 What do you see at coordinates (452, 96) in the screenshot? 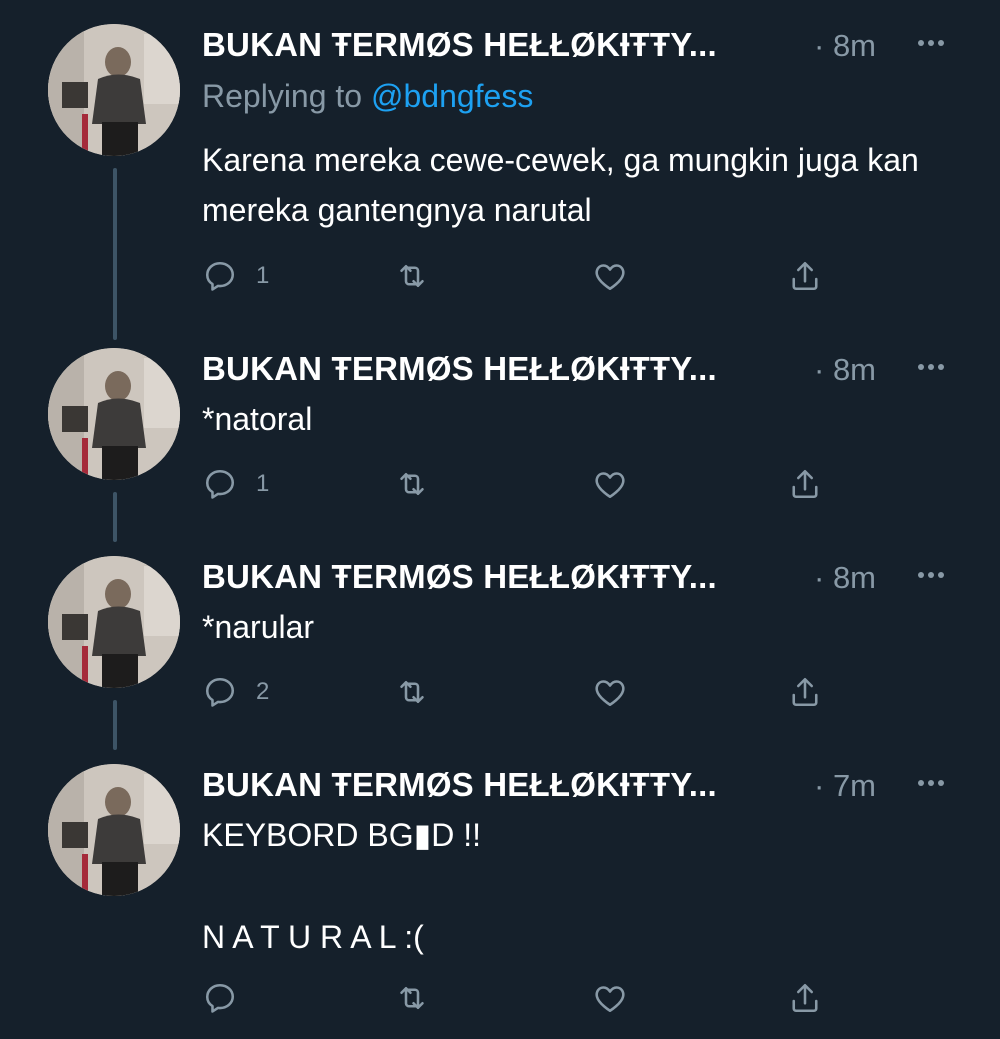
I see `replying-handle-link: @bdngfess` at bounding box center [452, 96].